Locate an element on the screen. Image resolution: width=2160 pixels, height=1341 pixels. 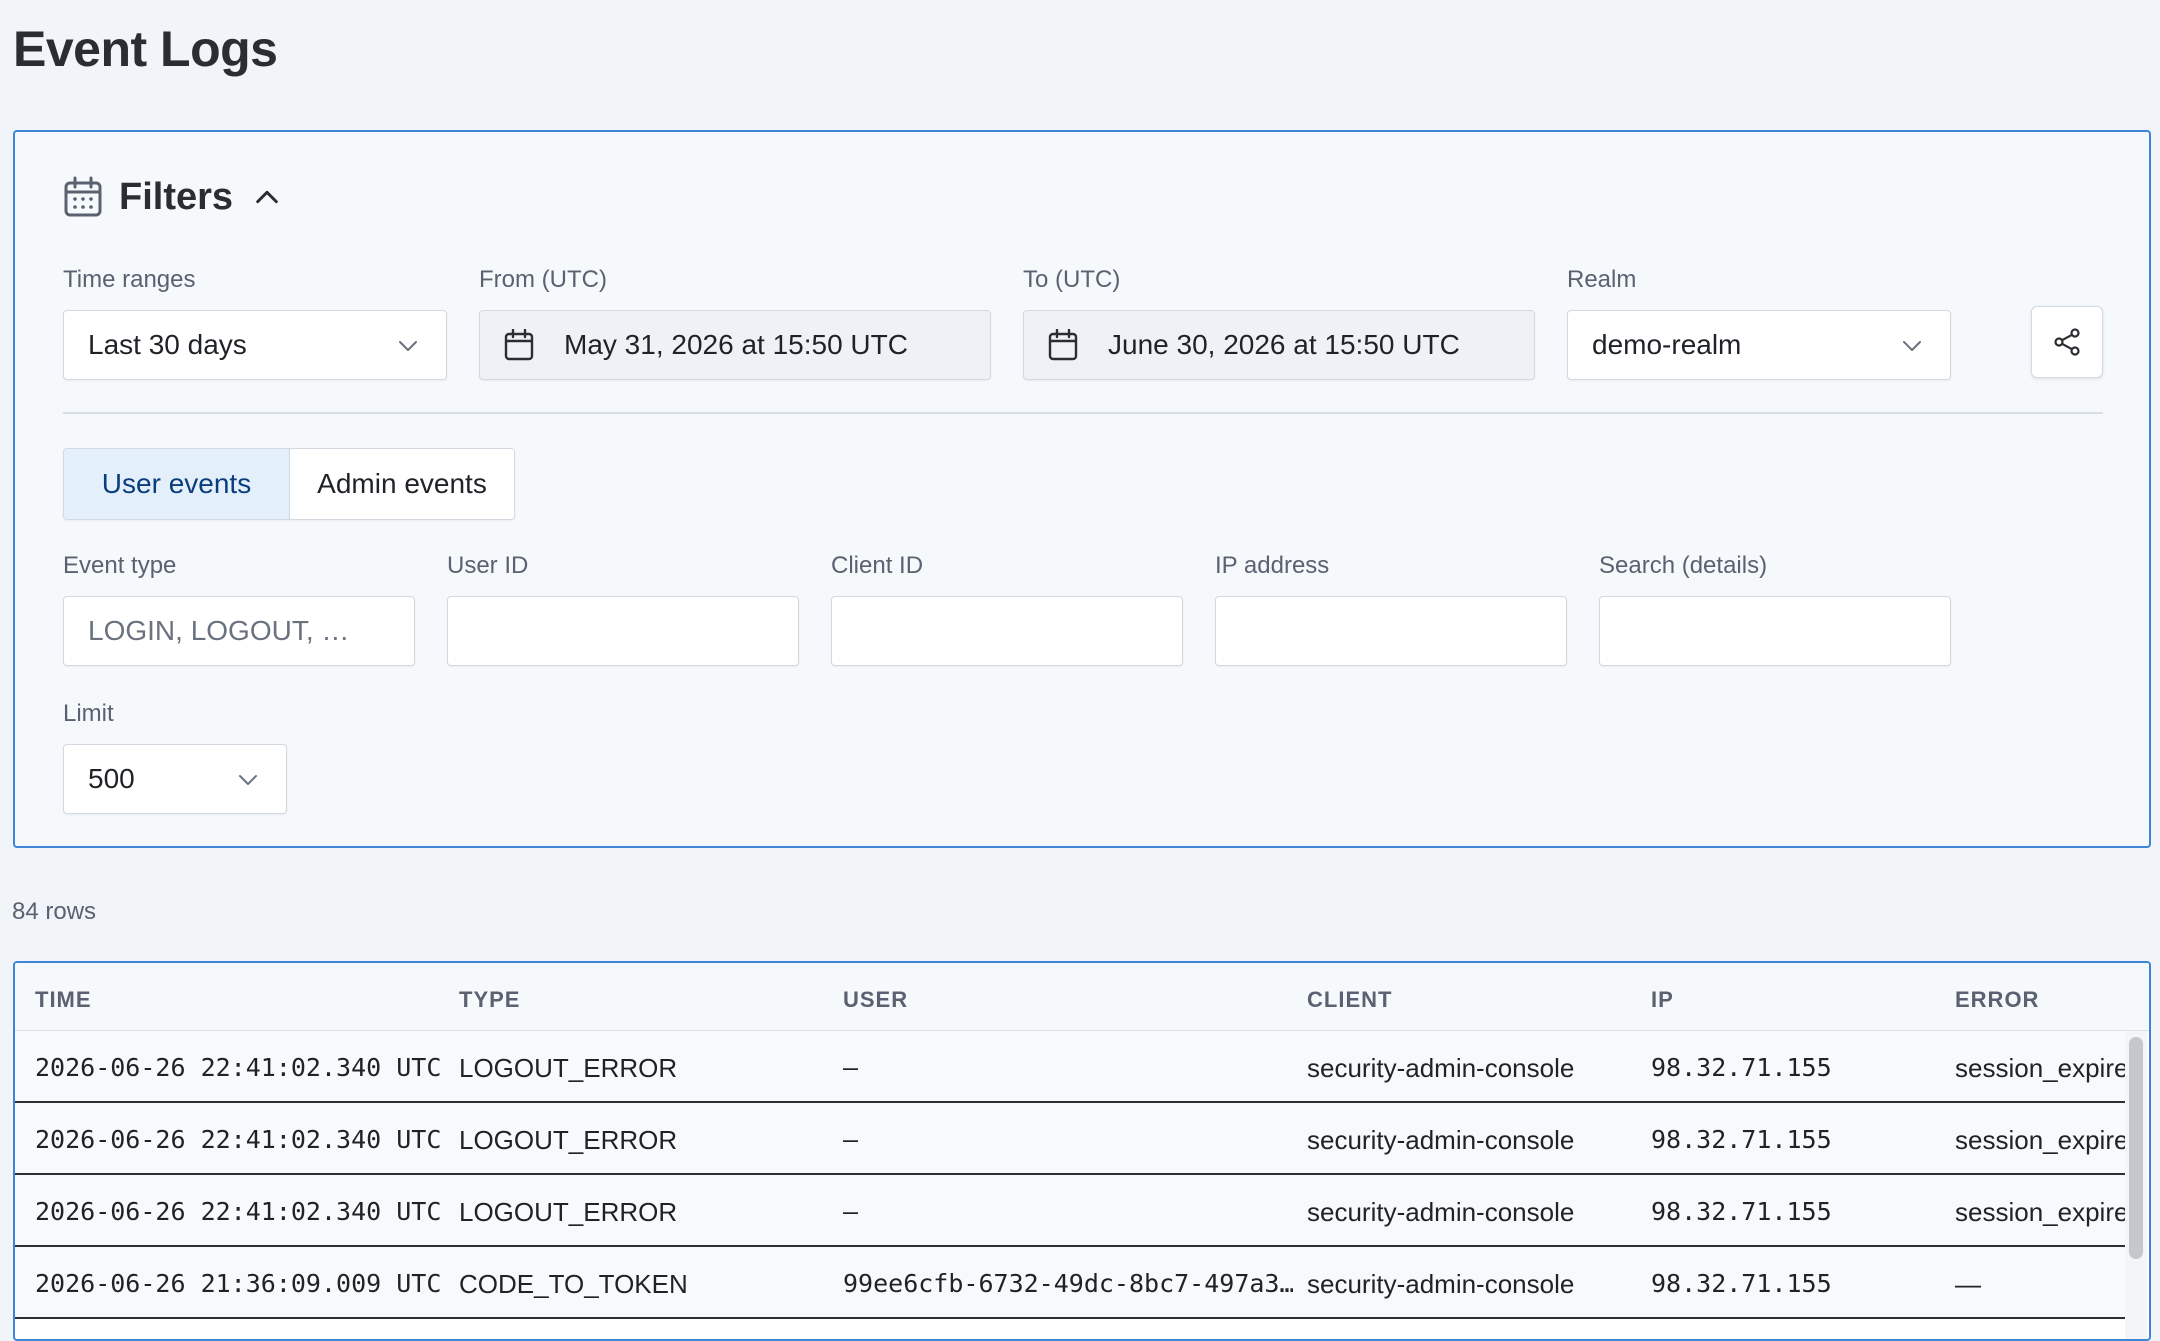
cell-time: 2026-06-26 21:36:09.009 UTC is located at coordinates (238, 1283).